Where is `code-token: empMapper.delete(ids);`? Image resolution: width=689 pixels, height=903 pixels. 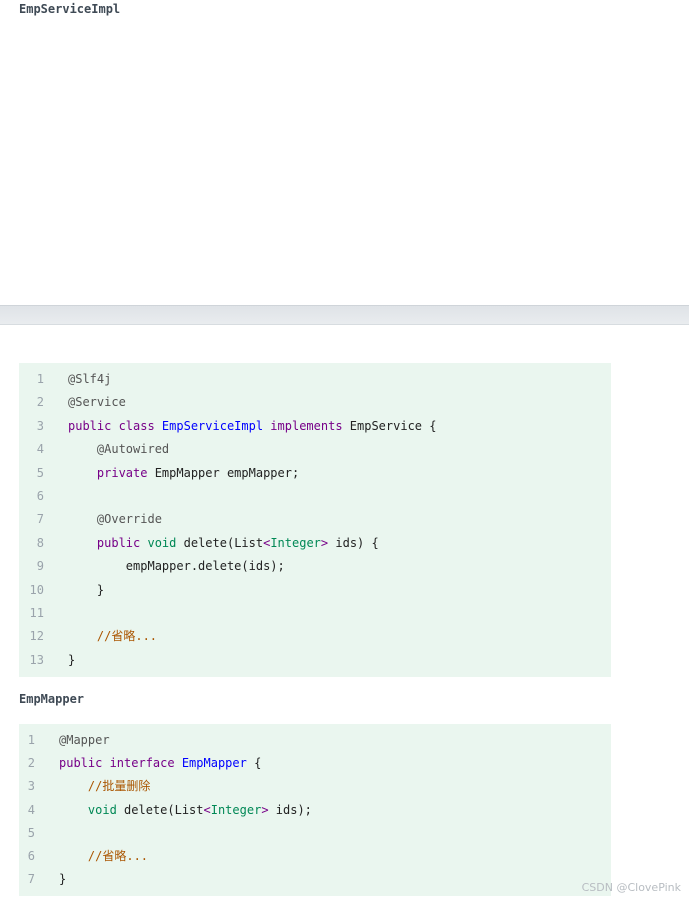
code-token: empMapper.delete(ids); is located at coordinates (176, 566).